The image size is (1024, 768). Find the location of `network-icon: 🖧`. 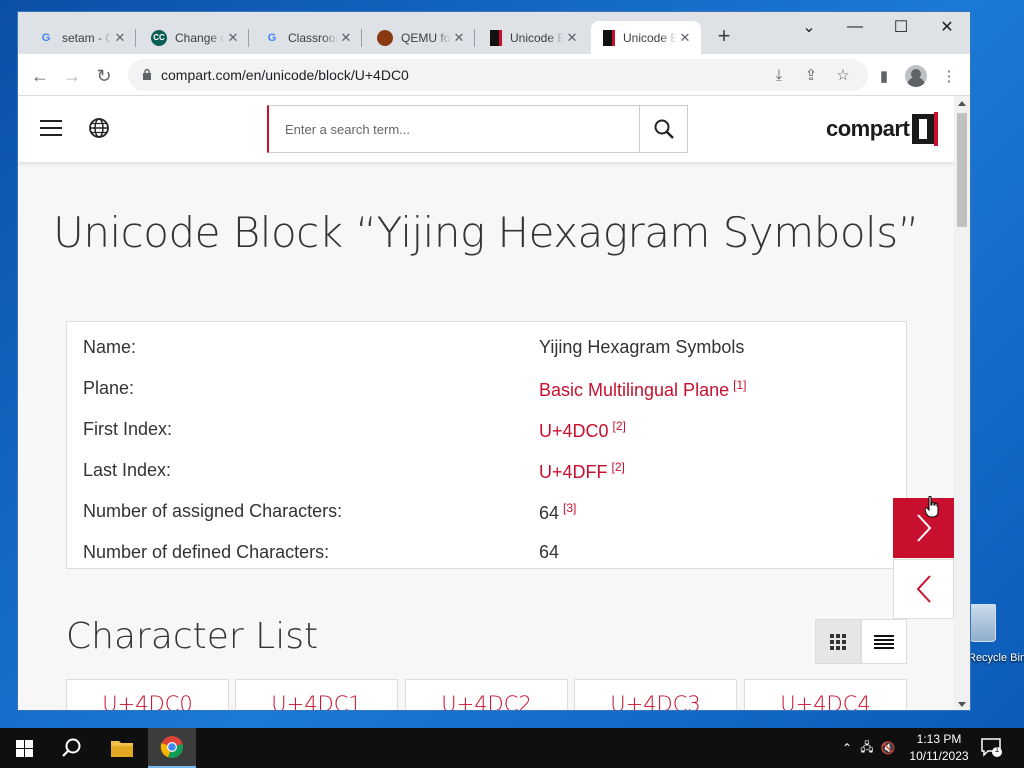

network-icon: 🖧 is located at coordinates (867, 748).